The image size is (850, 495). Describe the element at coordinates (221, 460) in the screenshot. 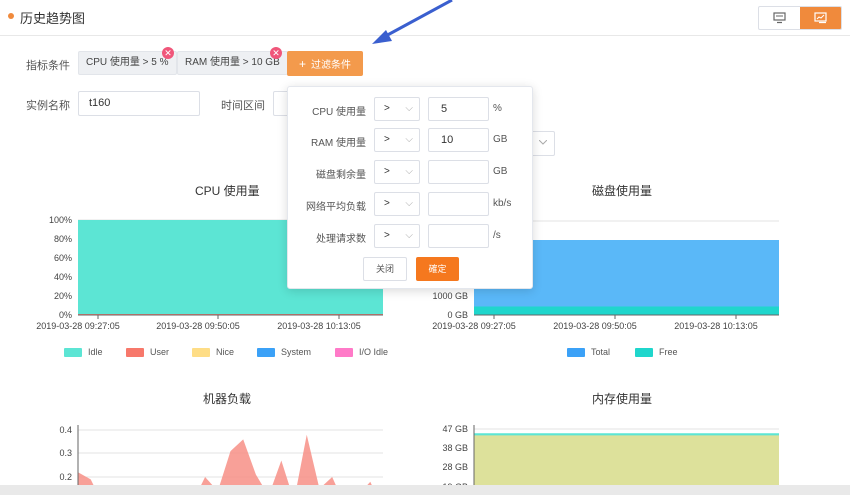

I see `machine-load-chart: 0.4 0.3 0.2` at that location.